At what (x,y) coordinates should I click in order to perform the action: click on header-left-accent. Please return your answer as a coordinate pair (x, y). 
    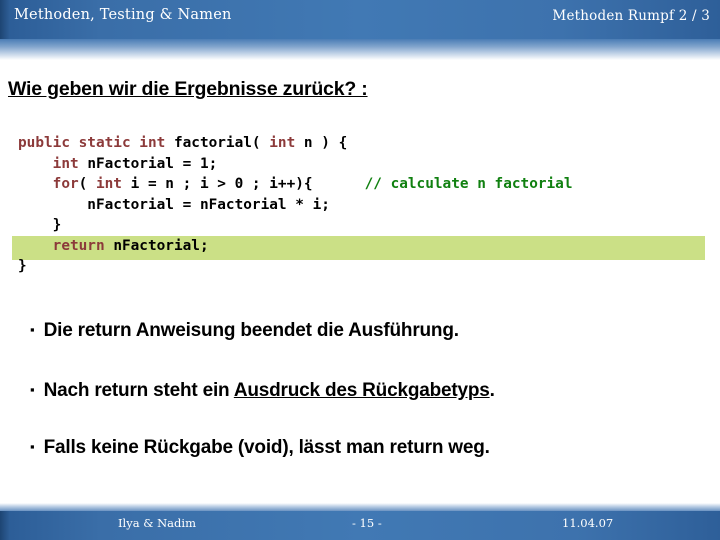
    Looking at the image, I should click on (5, 19).